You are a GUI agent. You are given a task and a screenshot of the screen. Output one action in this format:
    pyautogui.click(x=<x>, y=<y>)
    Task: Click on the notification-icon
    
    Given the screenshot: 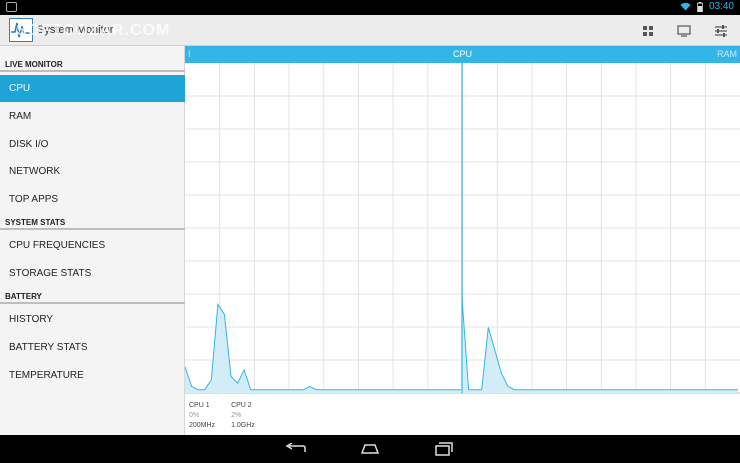 What is the action you would take?
    pyautogui.click(x=11, y=7)
    